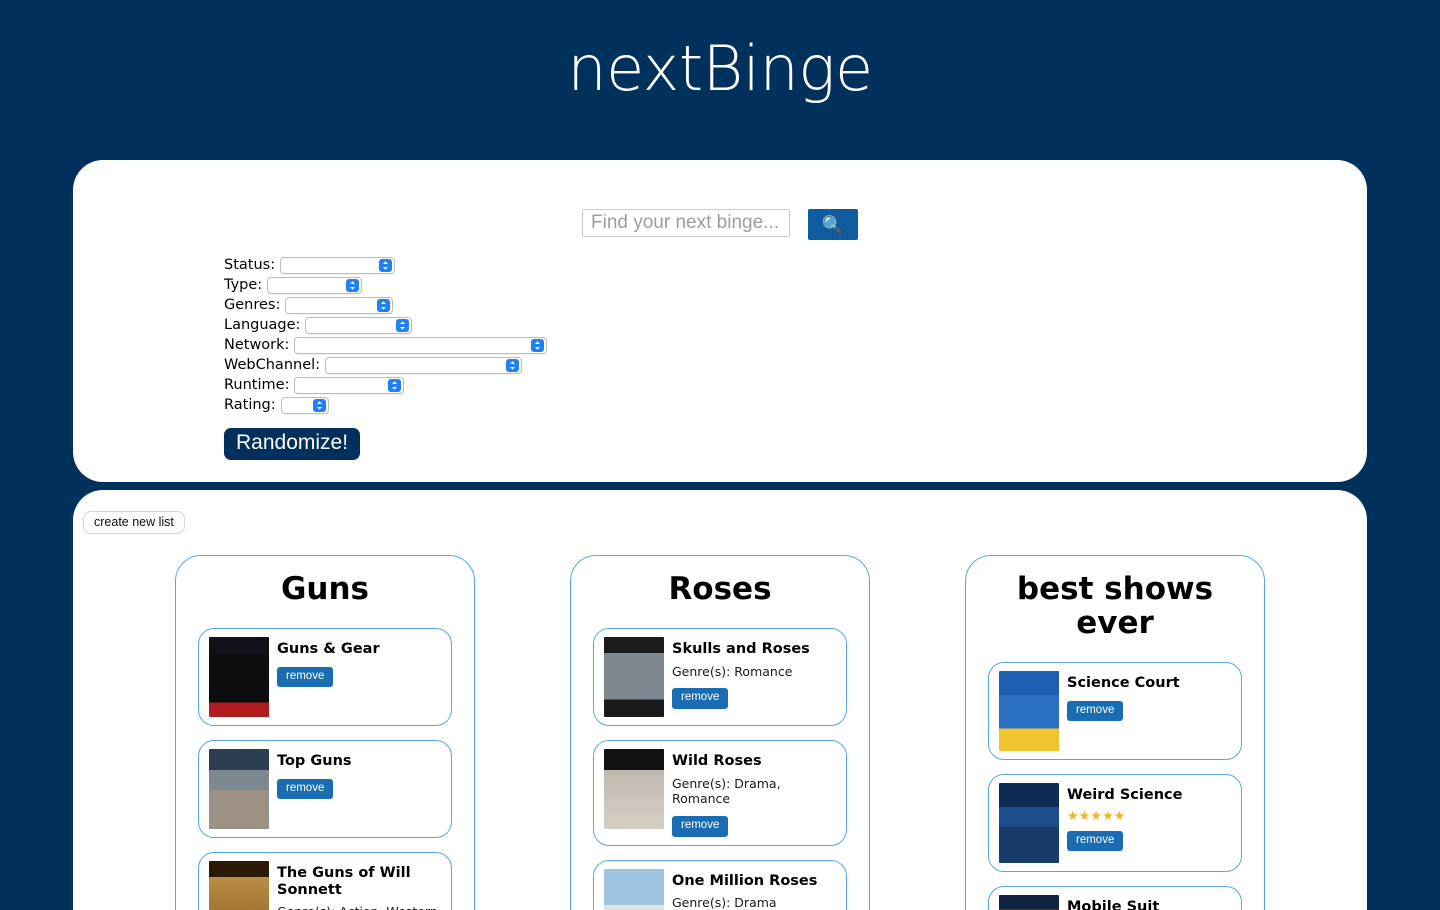 Image resolution: width=1440 pixels, height=910 pixels. Describe the element at coordinates (359, 907) in the screenshot. I see `show-genre: Genre(s): Action, Western` at that location.